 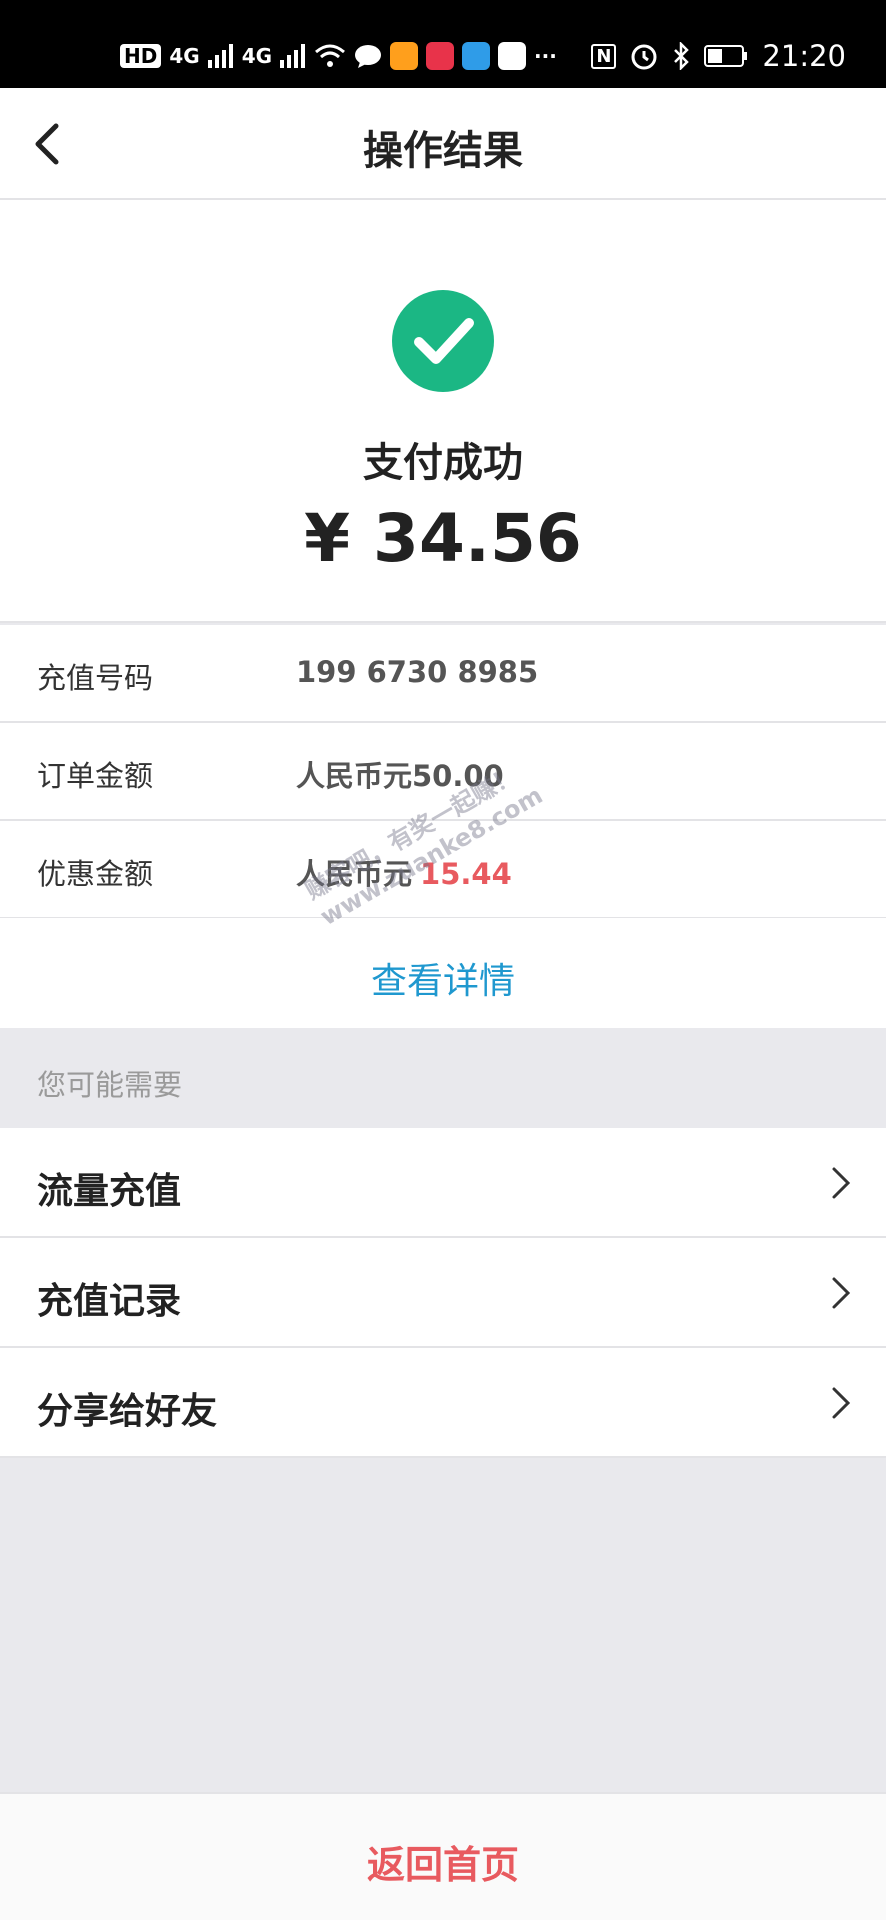 I want to click on baidu-app-icon, so click(x=512, y=56).